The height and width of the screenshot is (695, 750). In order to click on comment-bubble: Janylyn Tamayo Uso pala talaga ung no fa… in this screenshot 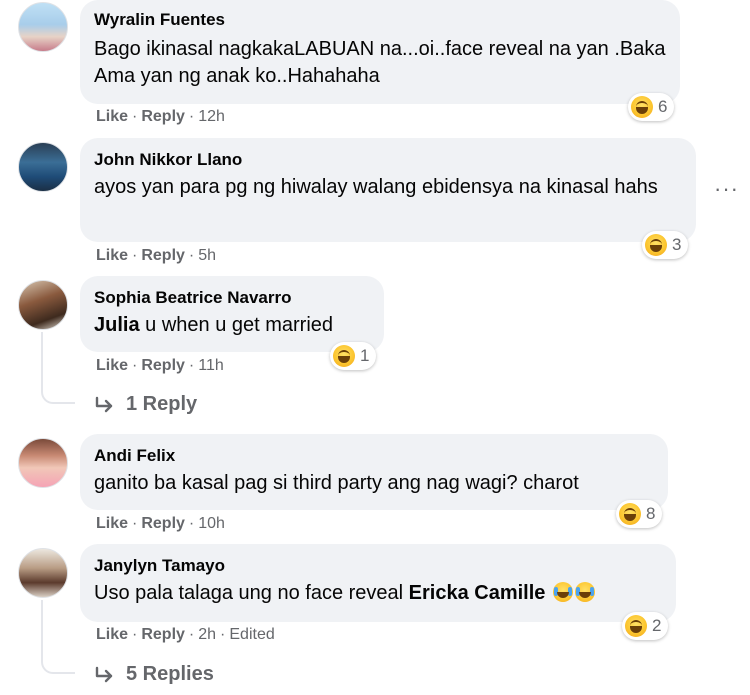, I will do `click(378, 583)`.